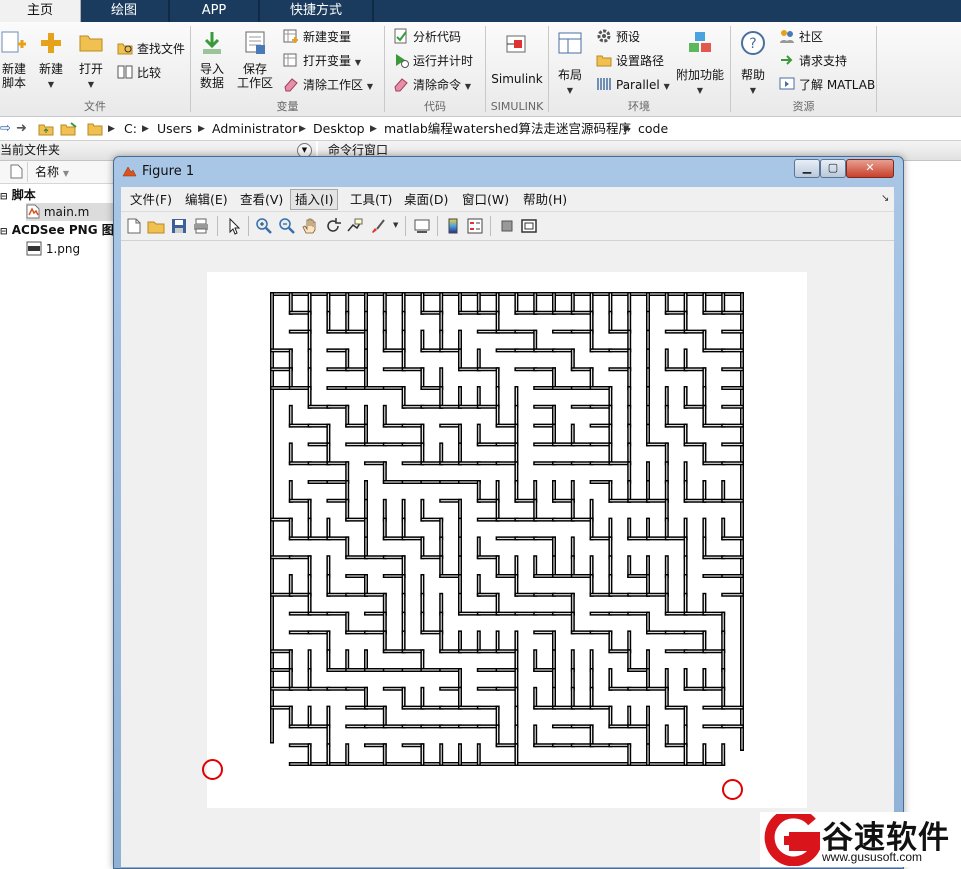 Image resolution: width=961 pixels, height=869 pixels. What do you see at coordinates (255, 60) in the screenshot?
I see `save-workspace-button: 保存 工作区` at bounding box center [255, 60].